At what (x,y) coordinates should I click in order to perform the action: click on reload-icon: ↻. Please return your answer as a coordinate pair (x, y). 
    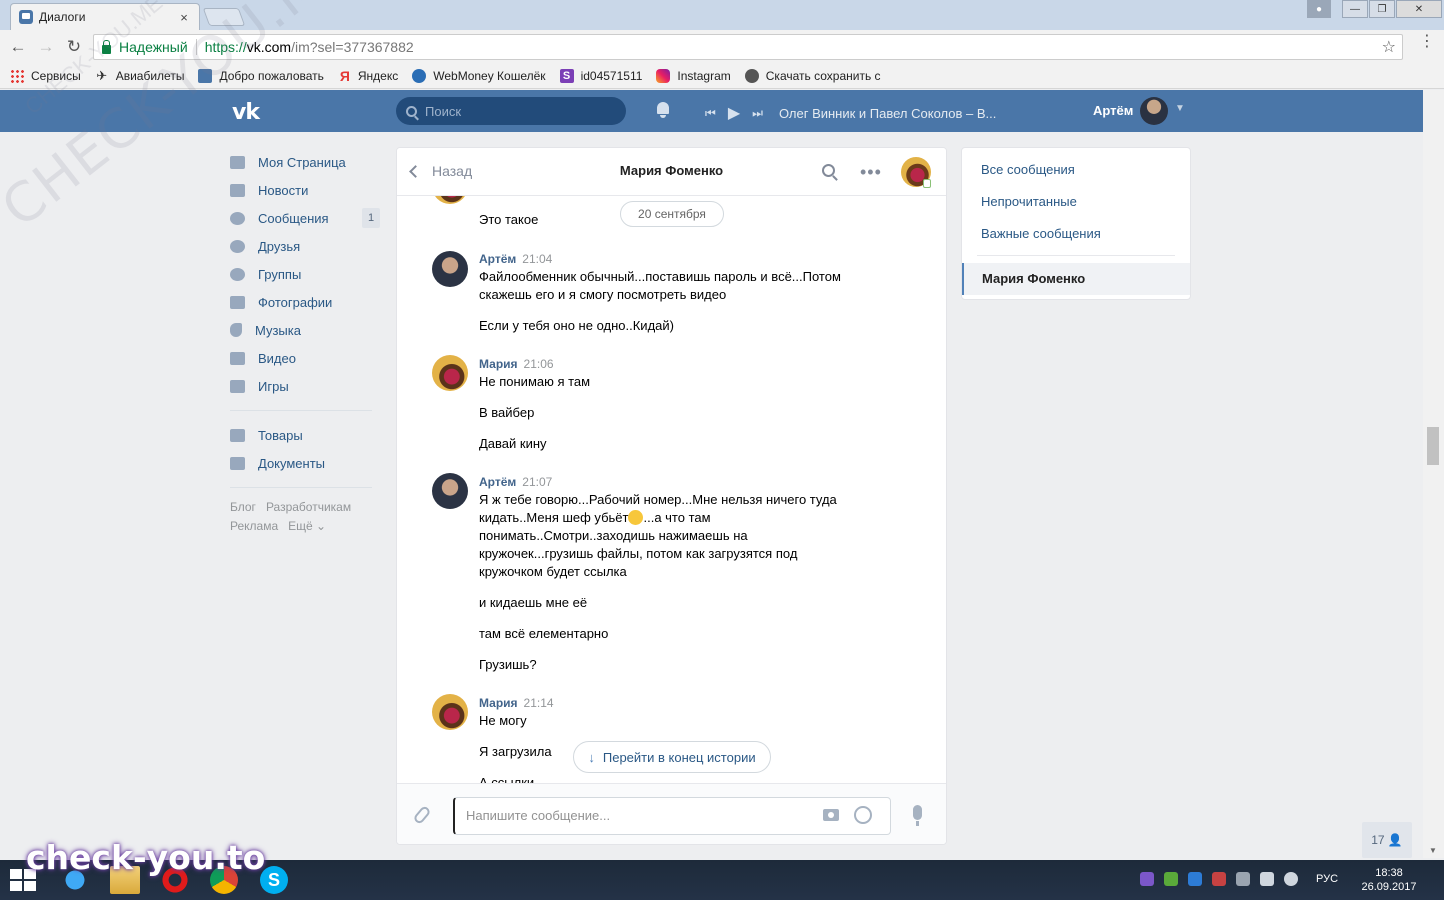
    Looking at the image, I should click on (74, 47).